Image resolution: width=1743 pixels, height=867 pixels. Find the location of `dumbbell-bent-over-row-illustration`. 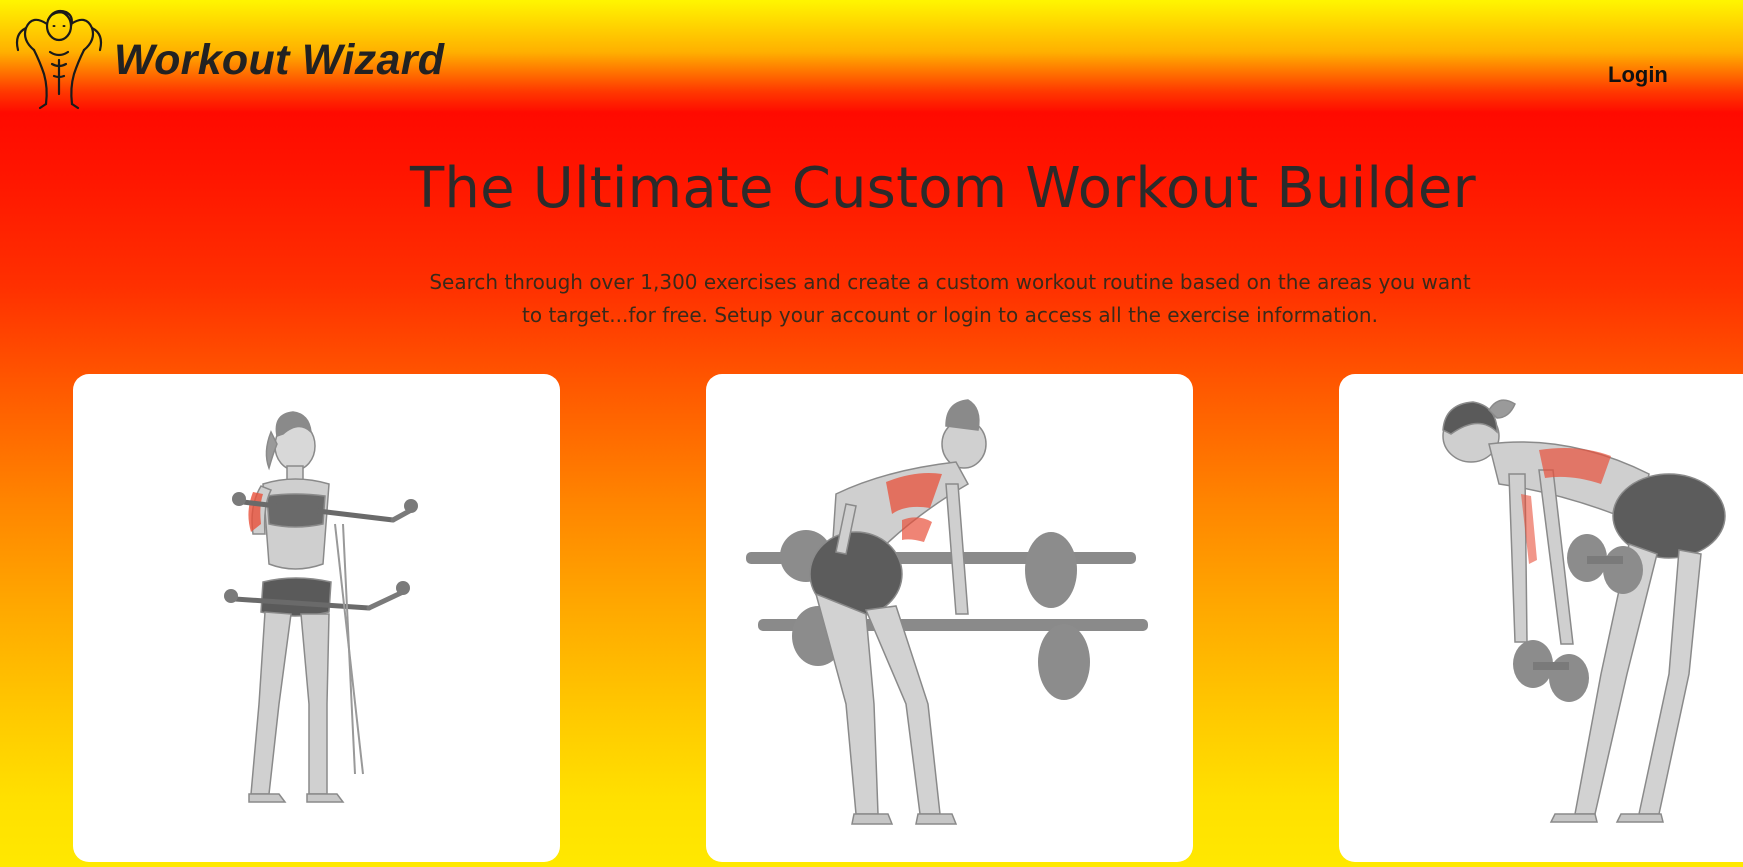

dumbbell-bent-over-row-illustration is located at coordinates (1584, 611).